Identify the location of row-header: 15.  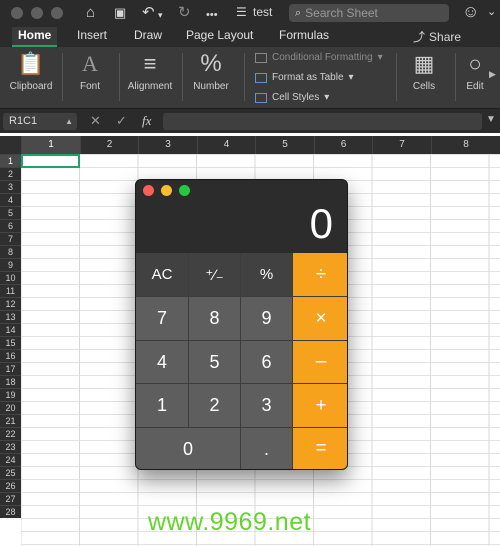
(10, 342).